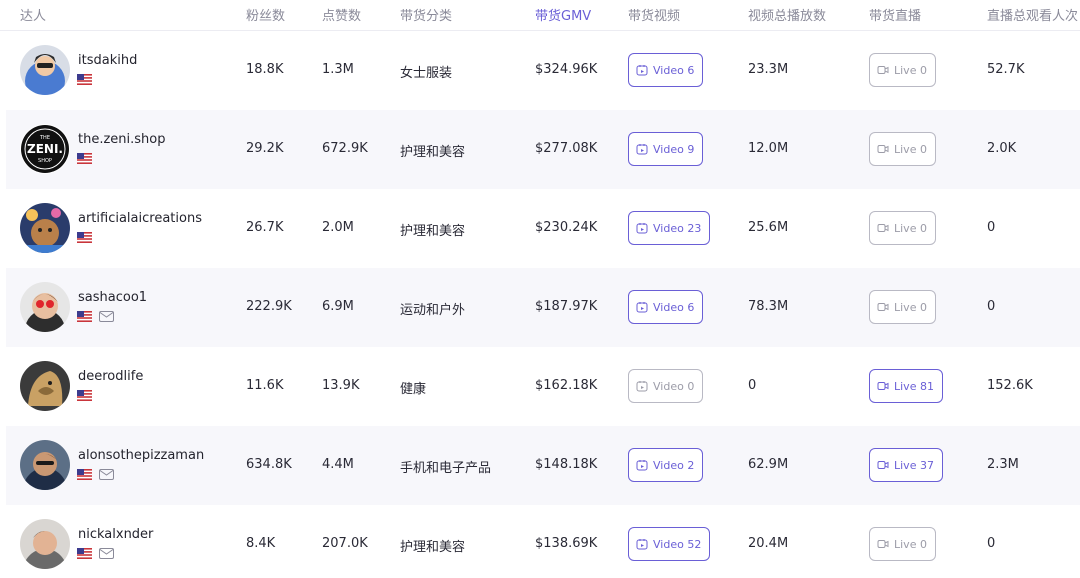  Describe the element at coordinates (265, 14) in the screenshot. I see `col-header-followers: 粉丝数` at that location.